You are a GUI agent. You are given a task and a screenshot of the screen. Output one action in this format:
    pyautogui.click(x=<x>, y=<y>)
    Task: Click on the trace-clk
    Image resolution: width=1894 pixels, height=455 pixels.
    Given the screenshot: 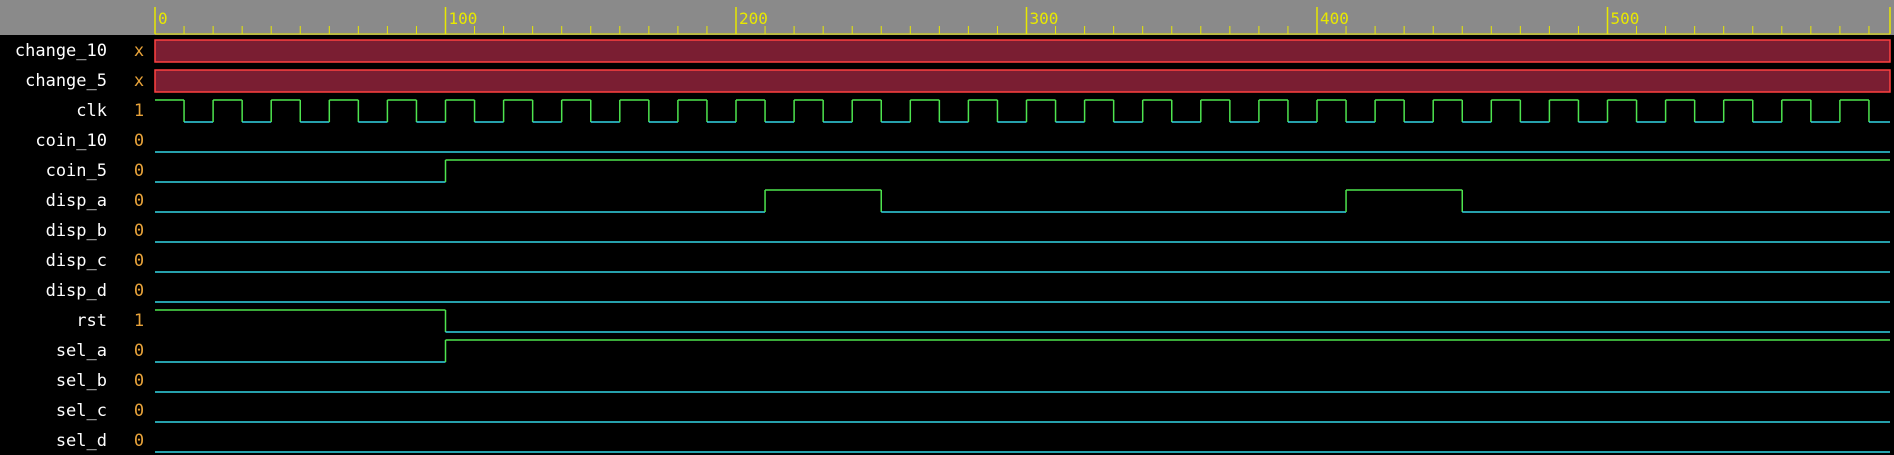 What is the action you would take?
    pyautogui.click(x=1022, y=111)
    